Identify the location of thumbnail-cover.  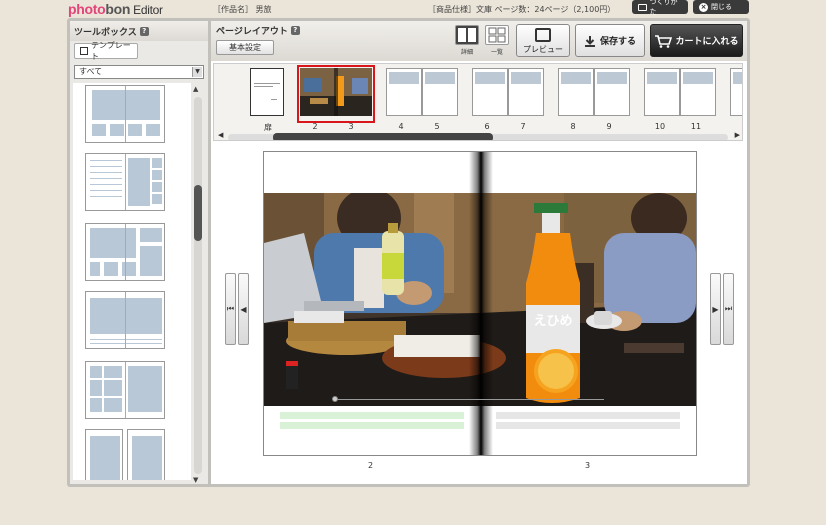
(267, 94).